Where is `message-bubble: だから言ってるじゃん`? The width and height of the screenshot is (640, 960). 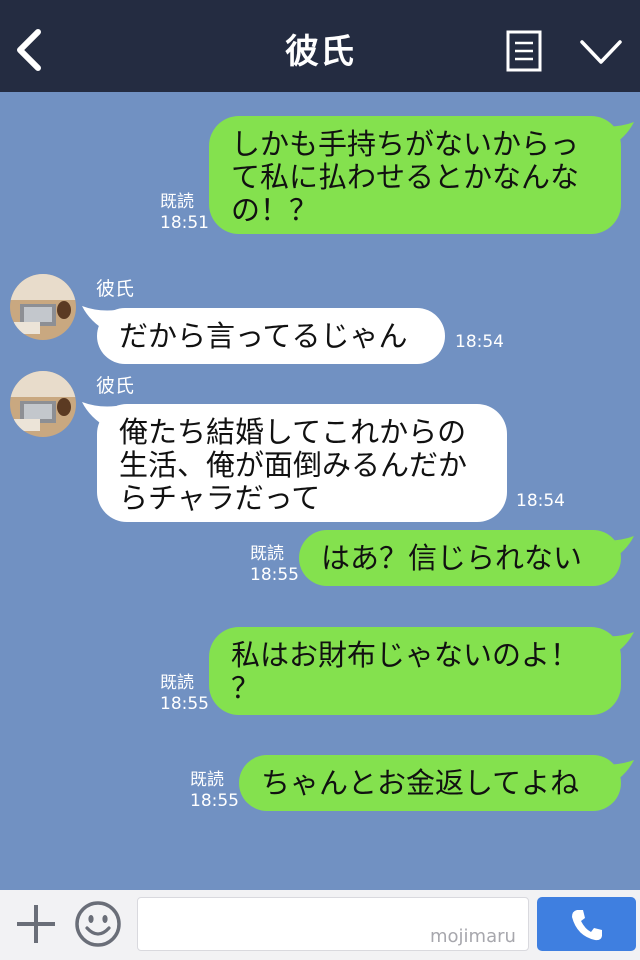 message-bubble: だから言ってるじゃん is located at coordinates (271, 336).